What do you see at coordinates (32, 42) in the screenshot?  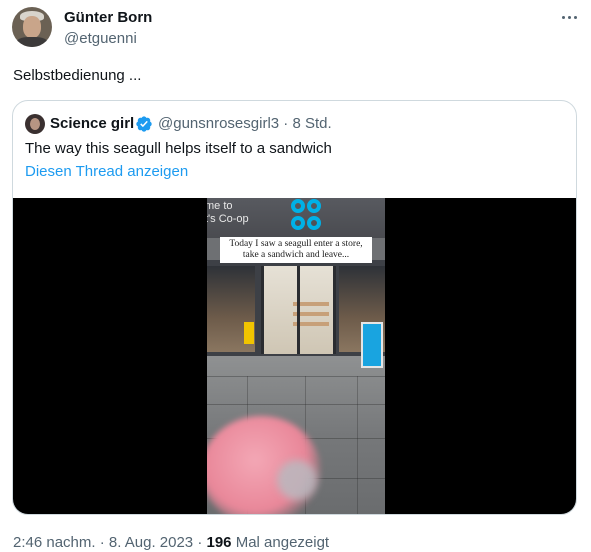 I see `avatar-shirt` at bounding box center [32, 42].